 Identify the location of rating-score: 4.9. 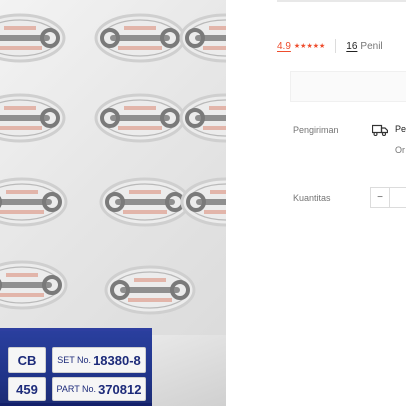
(284, 46).